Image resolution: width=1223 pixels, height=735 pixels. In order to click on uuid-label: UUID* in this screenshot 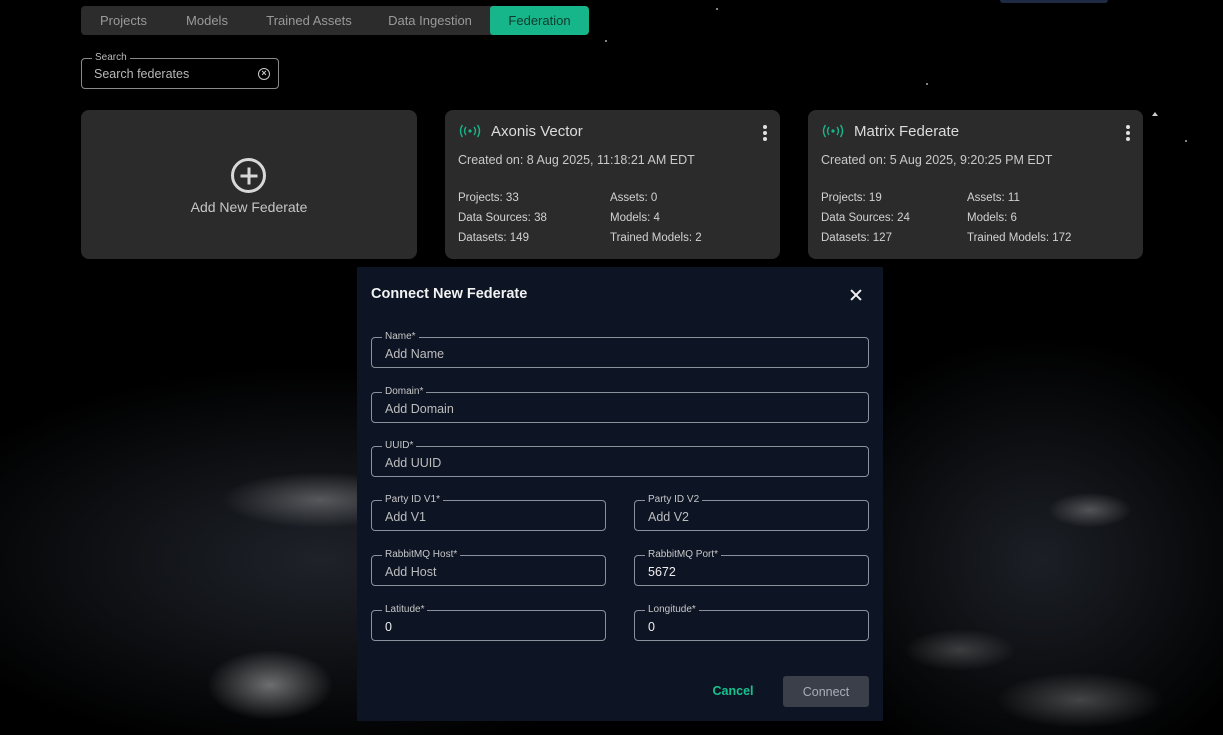, I will do `click(399, 446)`.